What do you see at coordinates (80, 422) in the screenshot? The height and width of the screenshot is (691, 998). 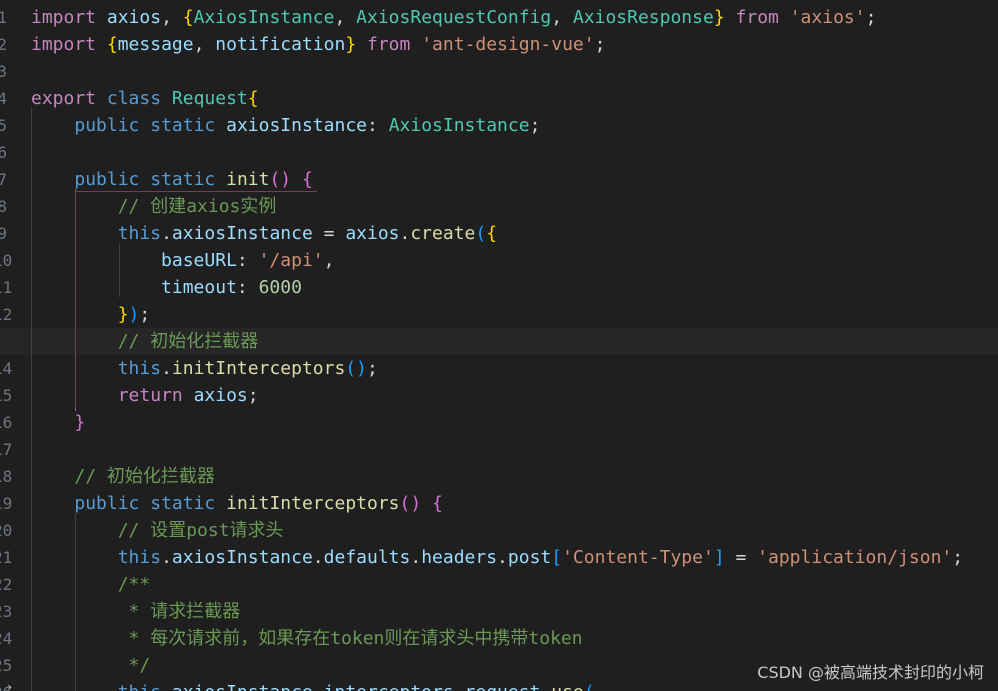 I see `code-token: }` at bounding box center [80, 422].